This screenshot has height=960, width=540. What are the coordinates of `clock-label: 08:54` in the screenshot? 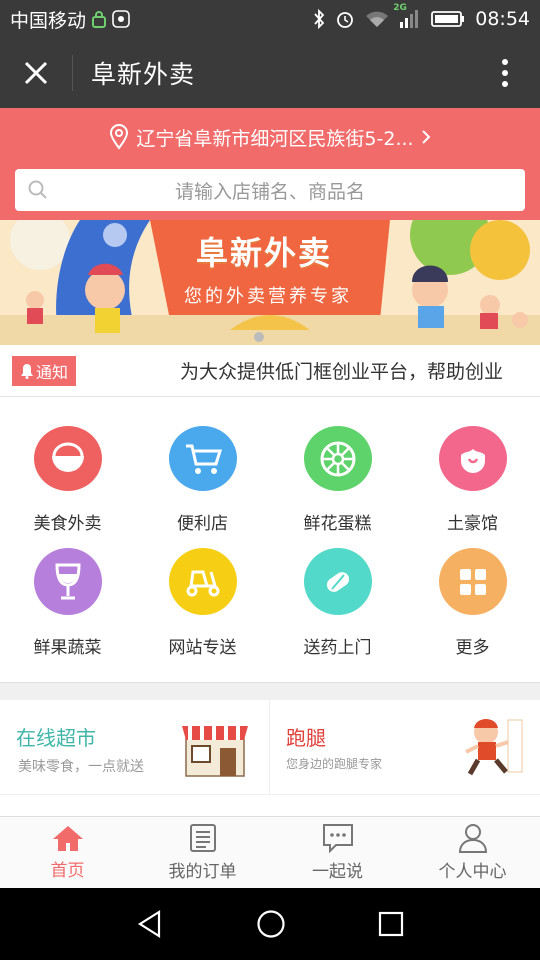 It's located at (502, 19).